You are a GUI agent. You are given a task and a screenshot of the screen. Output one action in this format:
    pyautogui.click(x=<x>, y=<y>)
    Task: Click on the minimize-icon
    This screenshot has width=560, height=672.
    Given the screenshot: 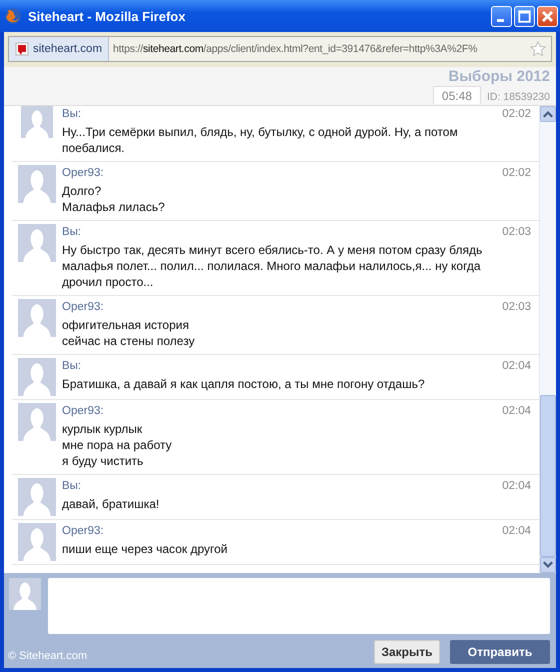 What is the action you would take?
    pyautogui.click(x=500, y=20)
    